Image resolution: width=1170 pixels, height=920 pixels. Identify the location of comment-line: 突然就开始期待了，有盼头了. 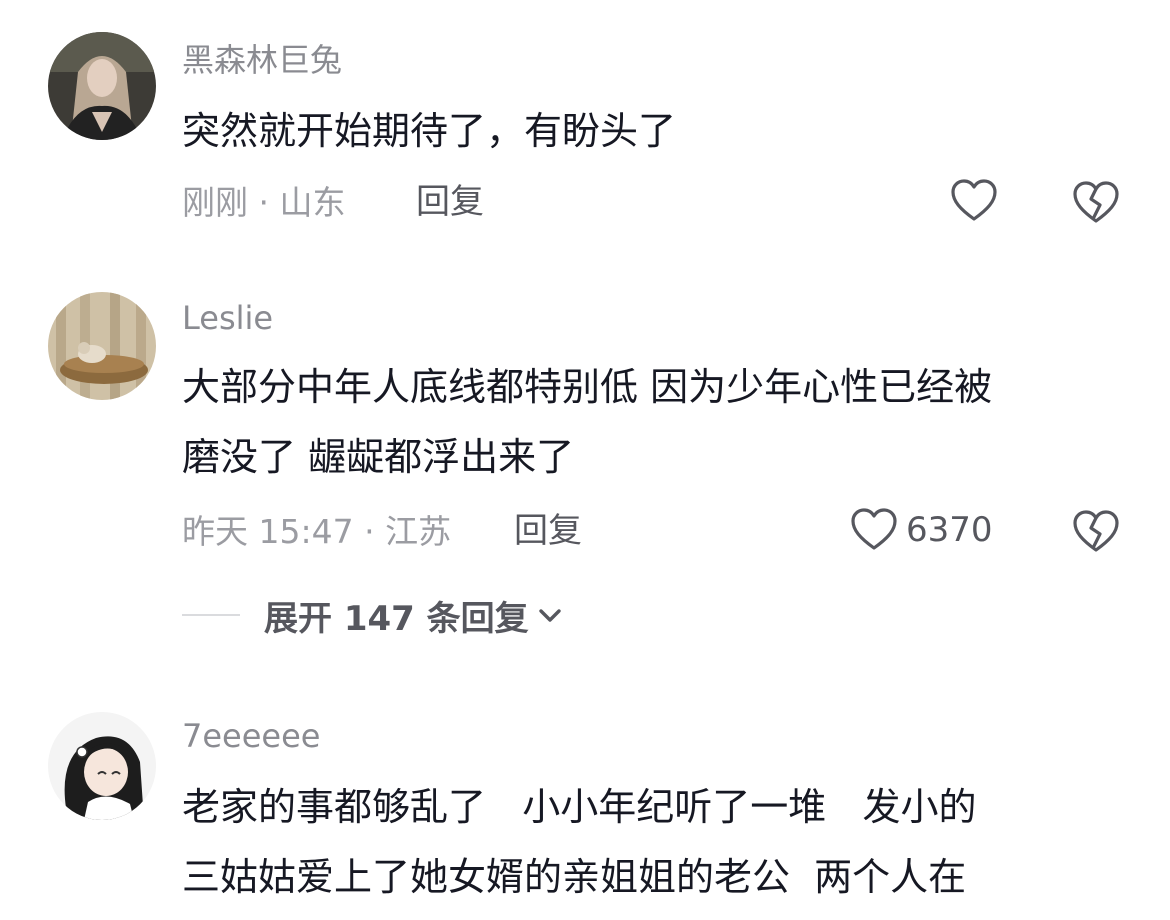
(429, 131).